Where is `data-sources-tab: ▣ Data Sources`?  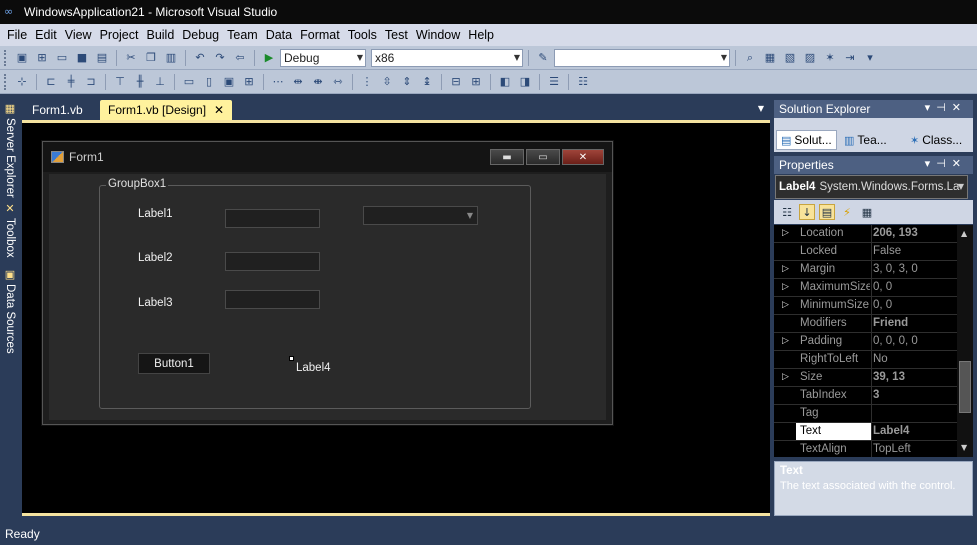 data-sources-tab: ▣ Data Sources is located at coordinates (10, 311).